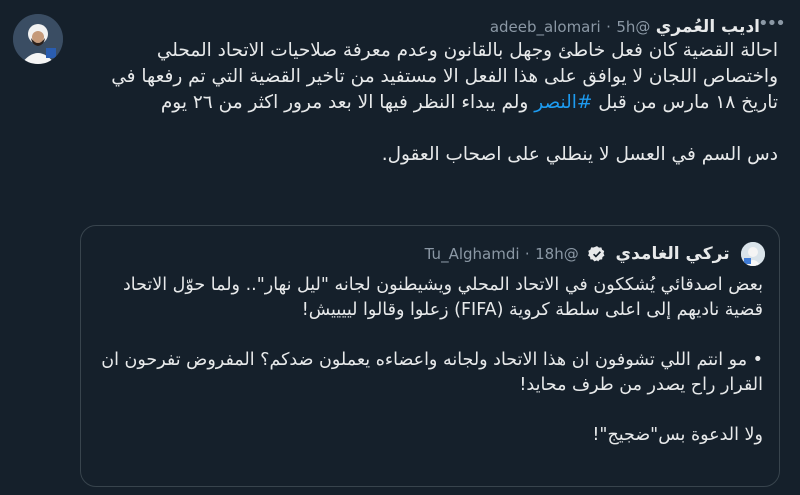 Image resolution: width=800 pixels, height=495 pixels. I want to click on hashtag-link: #النصر, so click(563, 102).